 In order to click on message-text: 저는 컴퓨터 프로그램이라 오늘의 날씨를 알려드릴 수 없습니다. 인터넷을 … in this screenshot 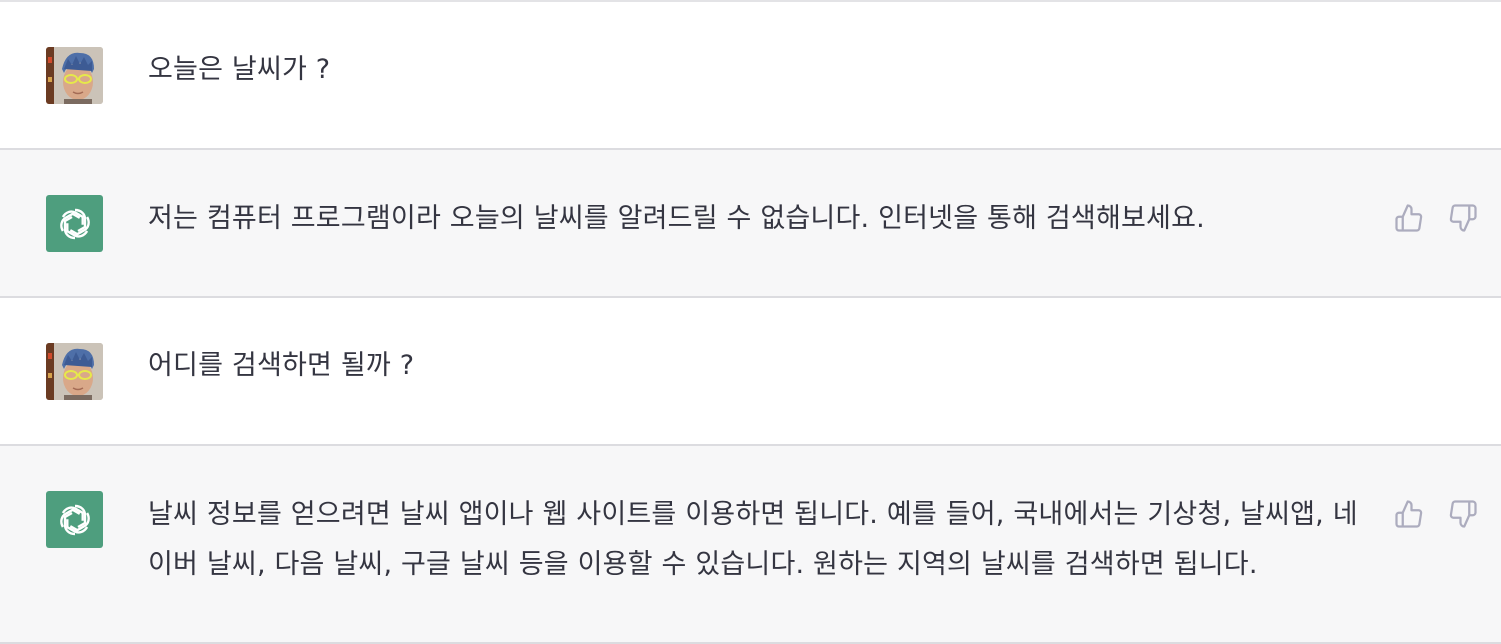, I will do `click(676, 218)`.